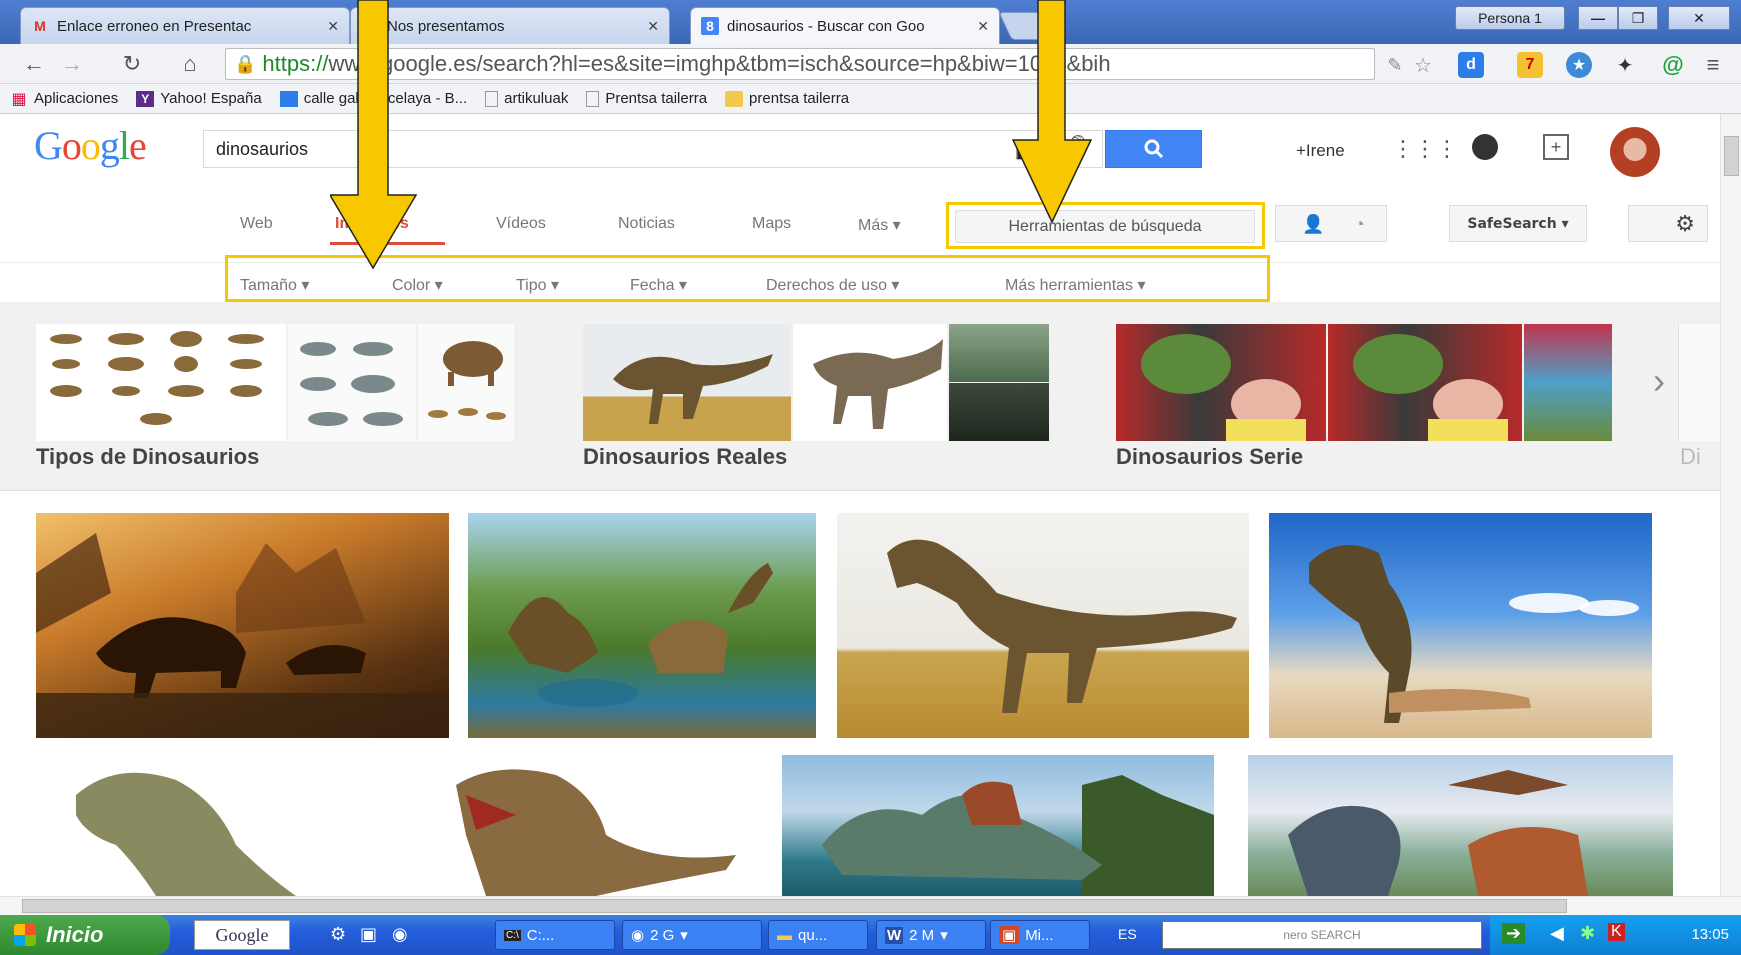 The width and height of the screenshot is (1741, 955). Describe the element at coordinates (845, 25) in the screenshot. I see `tab-dinosaurios: 8 dinosaurios - Buscar con Goo ✕` at that location.